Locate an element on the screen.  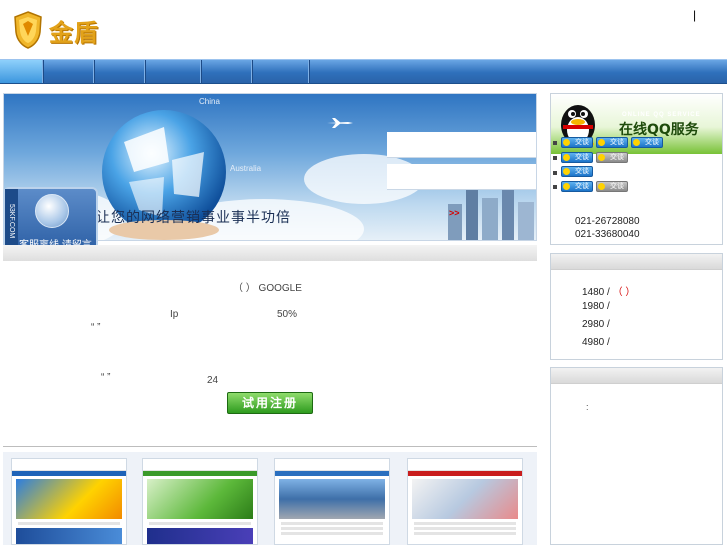
qq-row-2: 交谈 交谈 is located at coordinates (594, 157).